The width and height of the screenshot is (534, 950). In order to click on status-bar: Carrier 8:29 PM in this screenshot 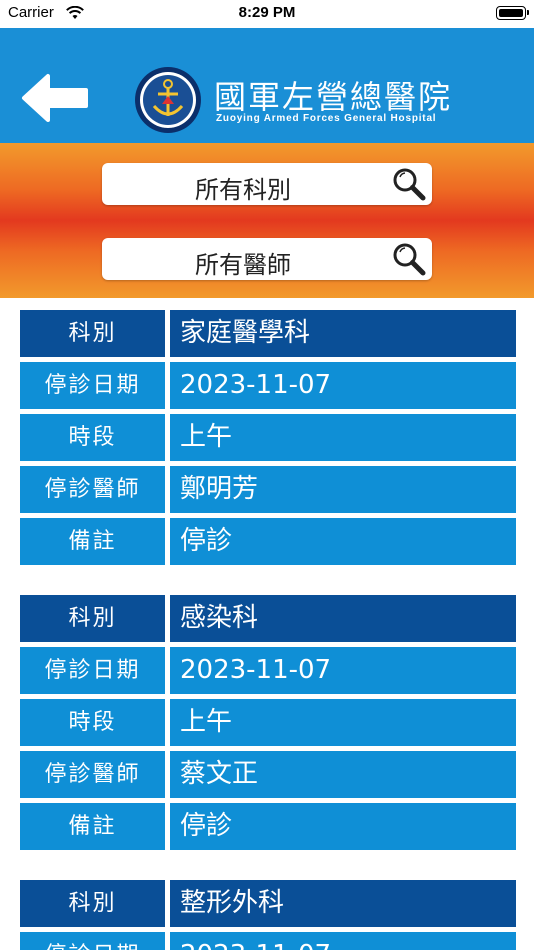, I will do `click(267, 14)`.